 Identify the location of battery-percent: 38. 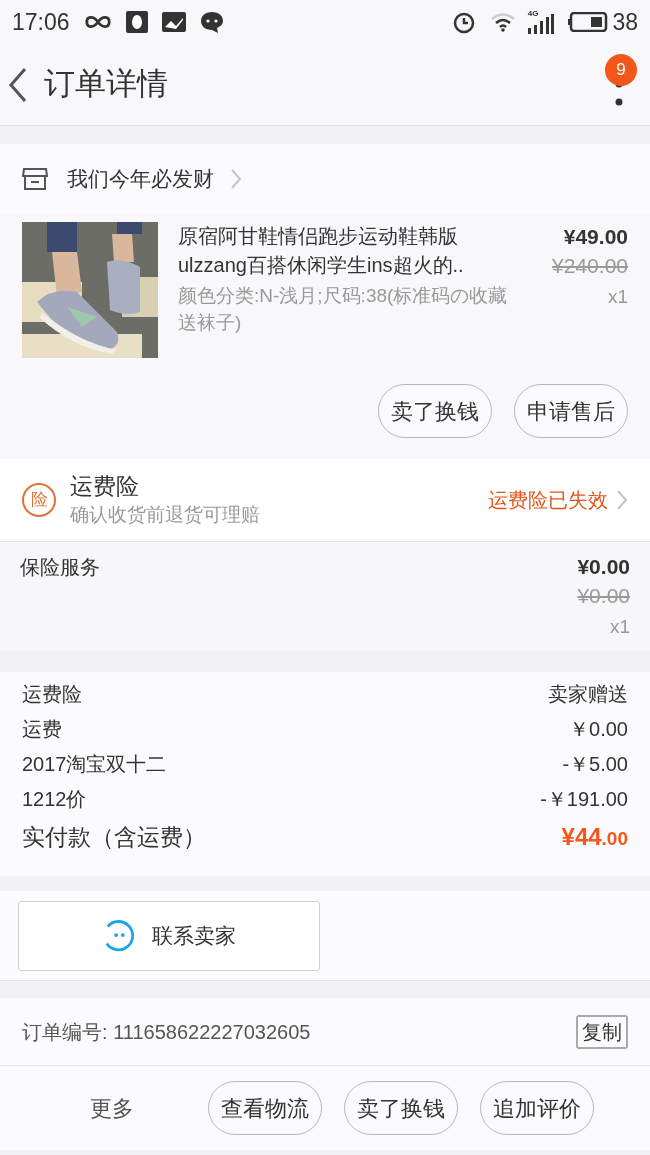
(625, 22).